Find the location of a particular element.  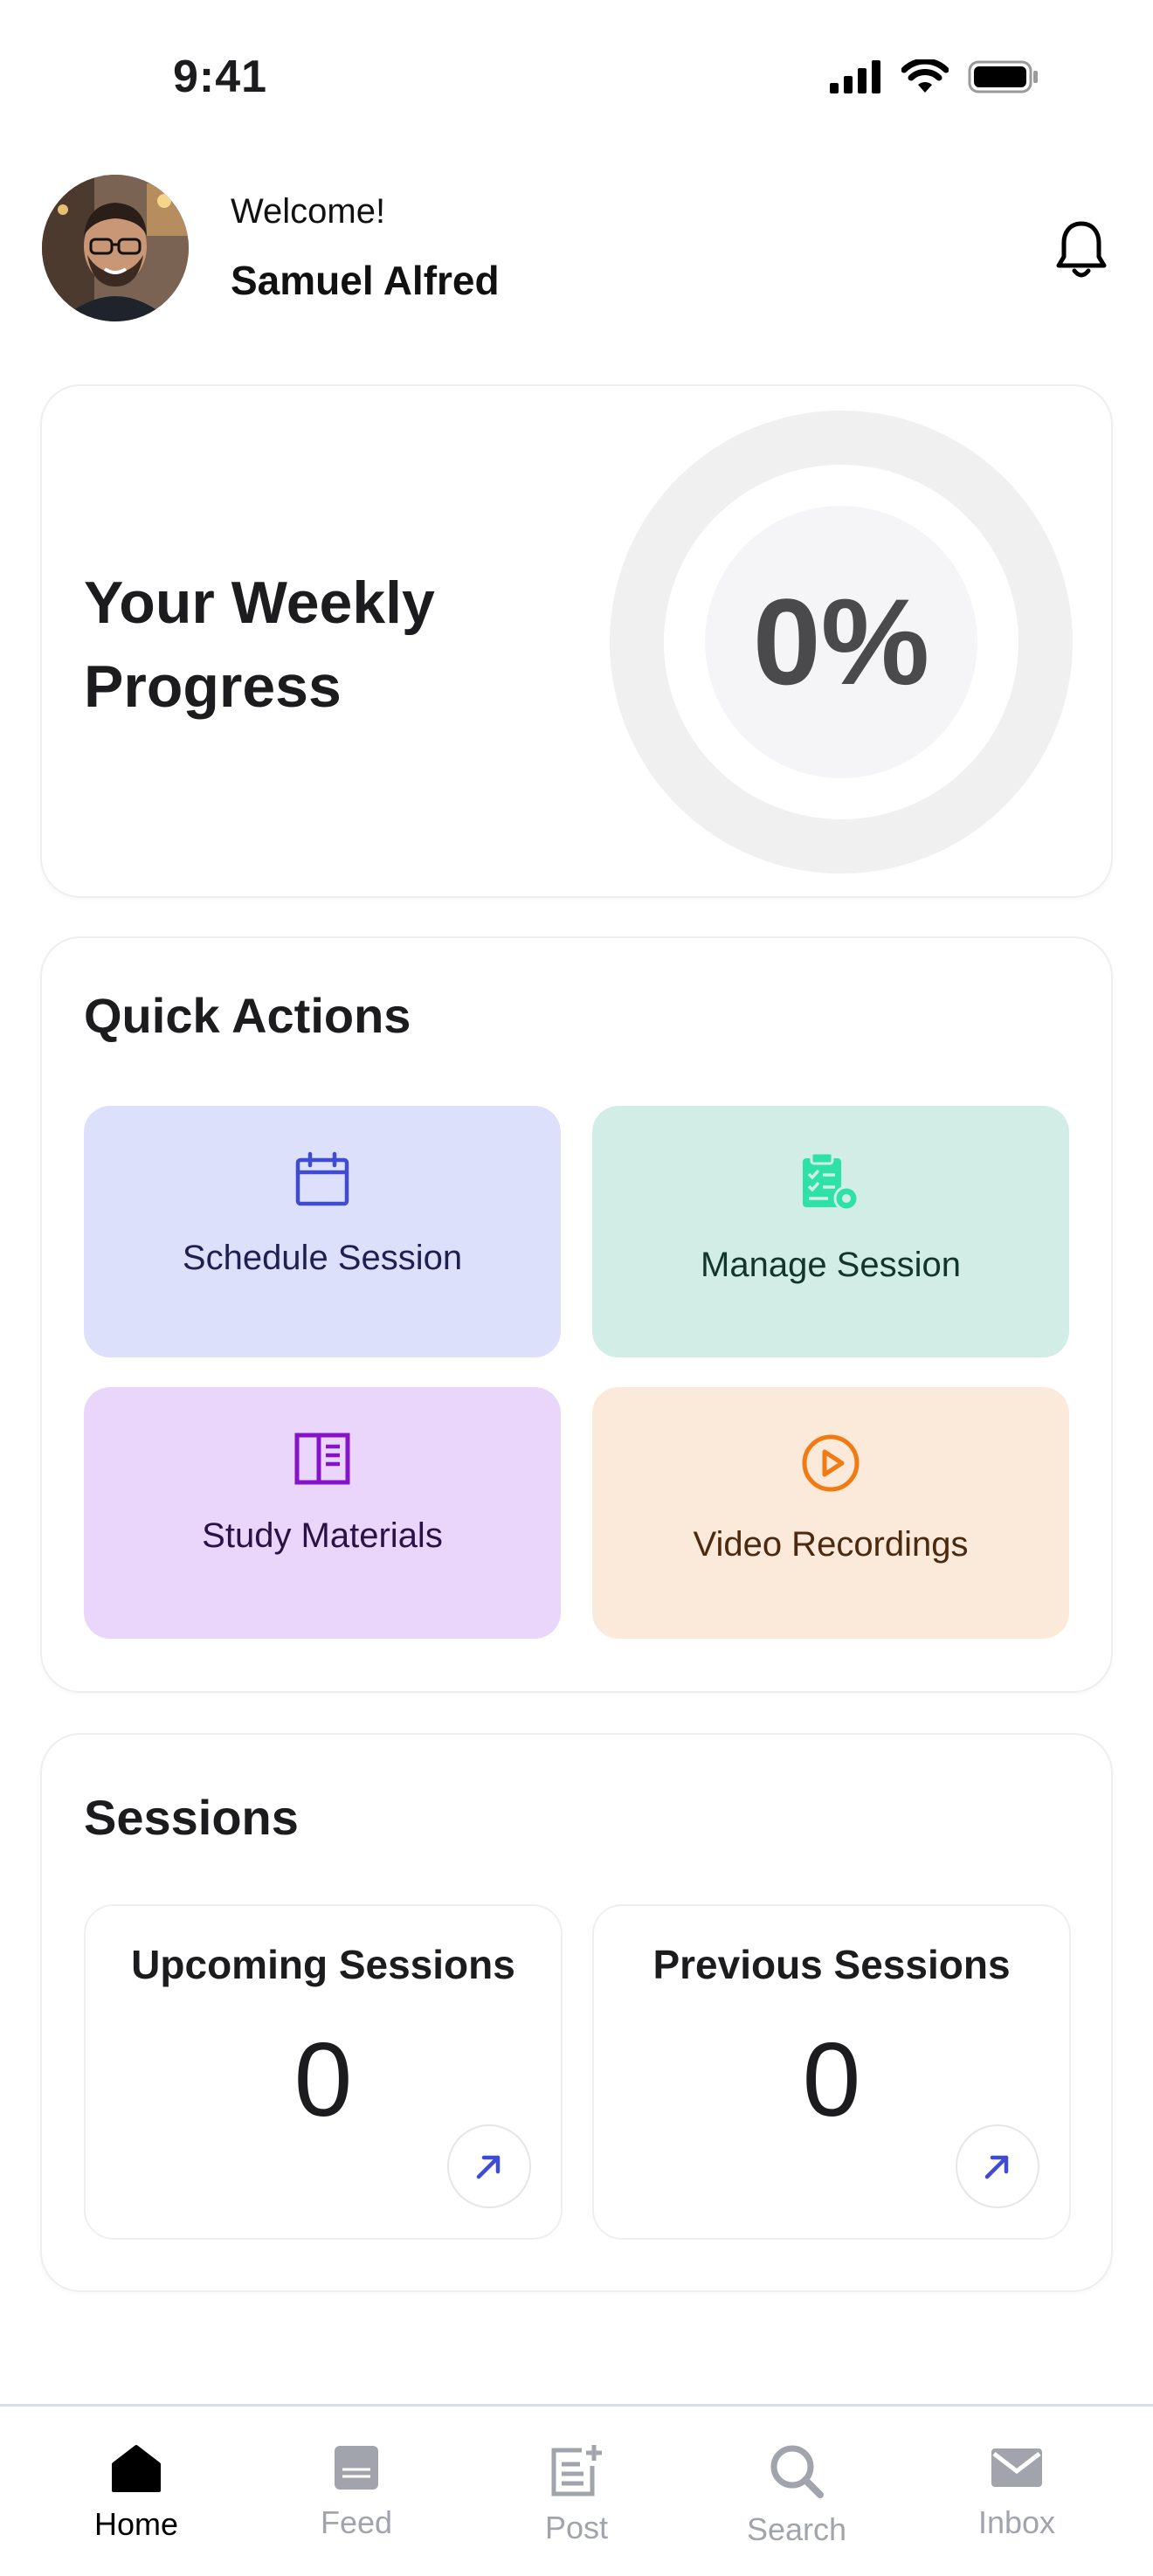

welcome-text: Welcome! is located at coordinates (309, 211).